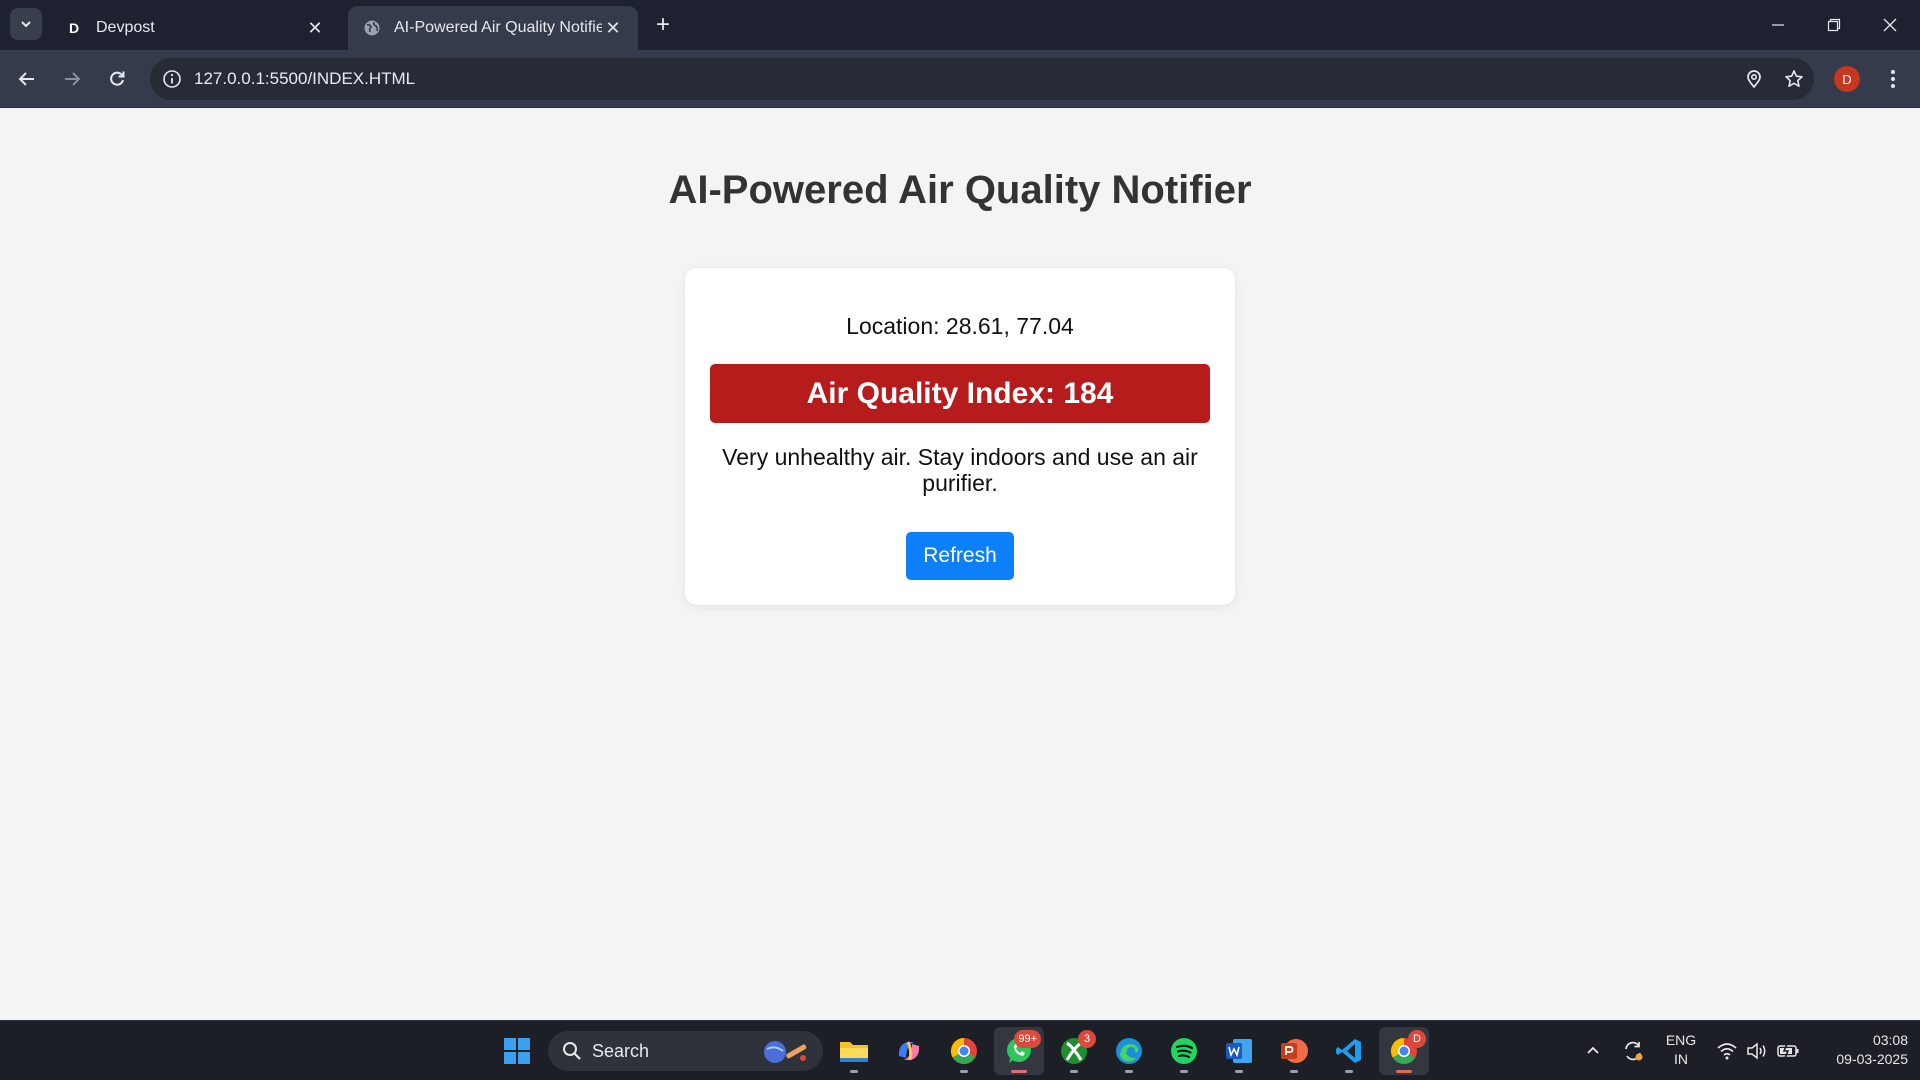 This screenshot has height=1080, width=1920. I want to click on bookmark-star-icon, so click(1794, 79).